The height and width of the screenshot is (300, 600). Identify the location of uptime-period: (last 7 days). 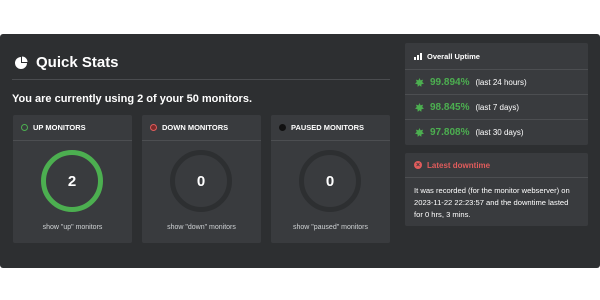
(497, 107).